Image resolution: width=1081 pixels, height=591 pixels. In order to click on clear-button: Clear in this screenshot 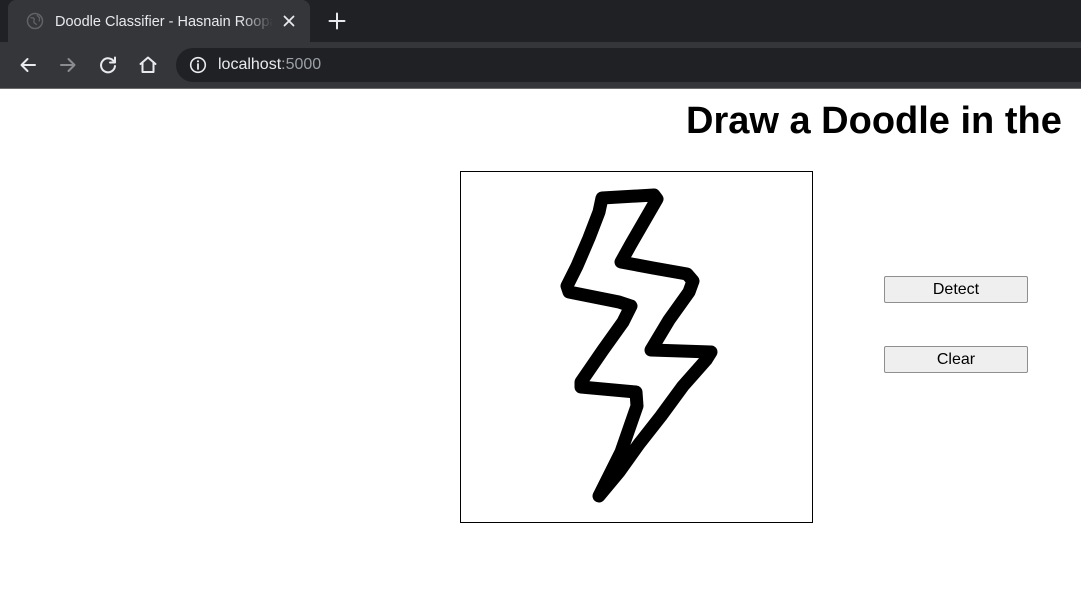, I will do `click(956, 359)`.